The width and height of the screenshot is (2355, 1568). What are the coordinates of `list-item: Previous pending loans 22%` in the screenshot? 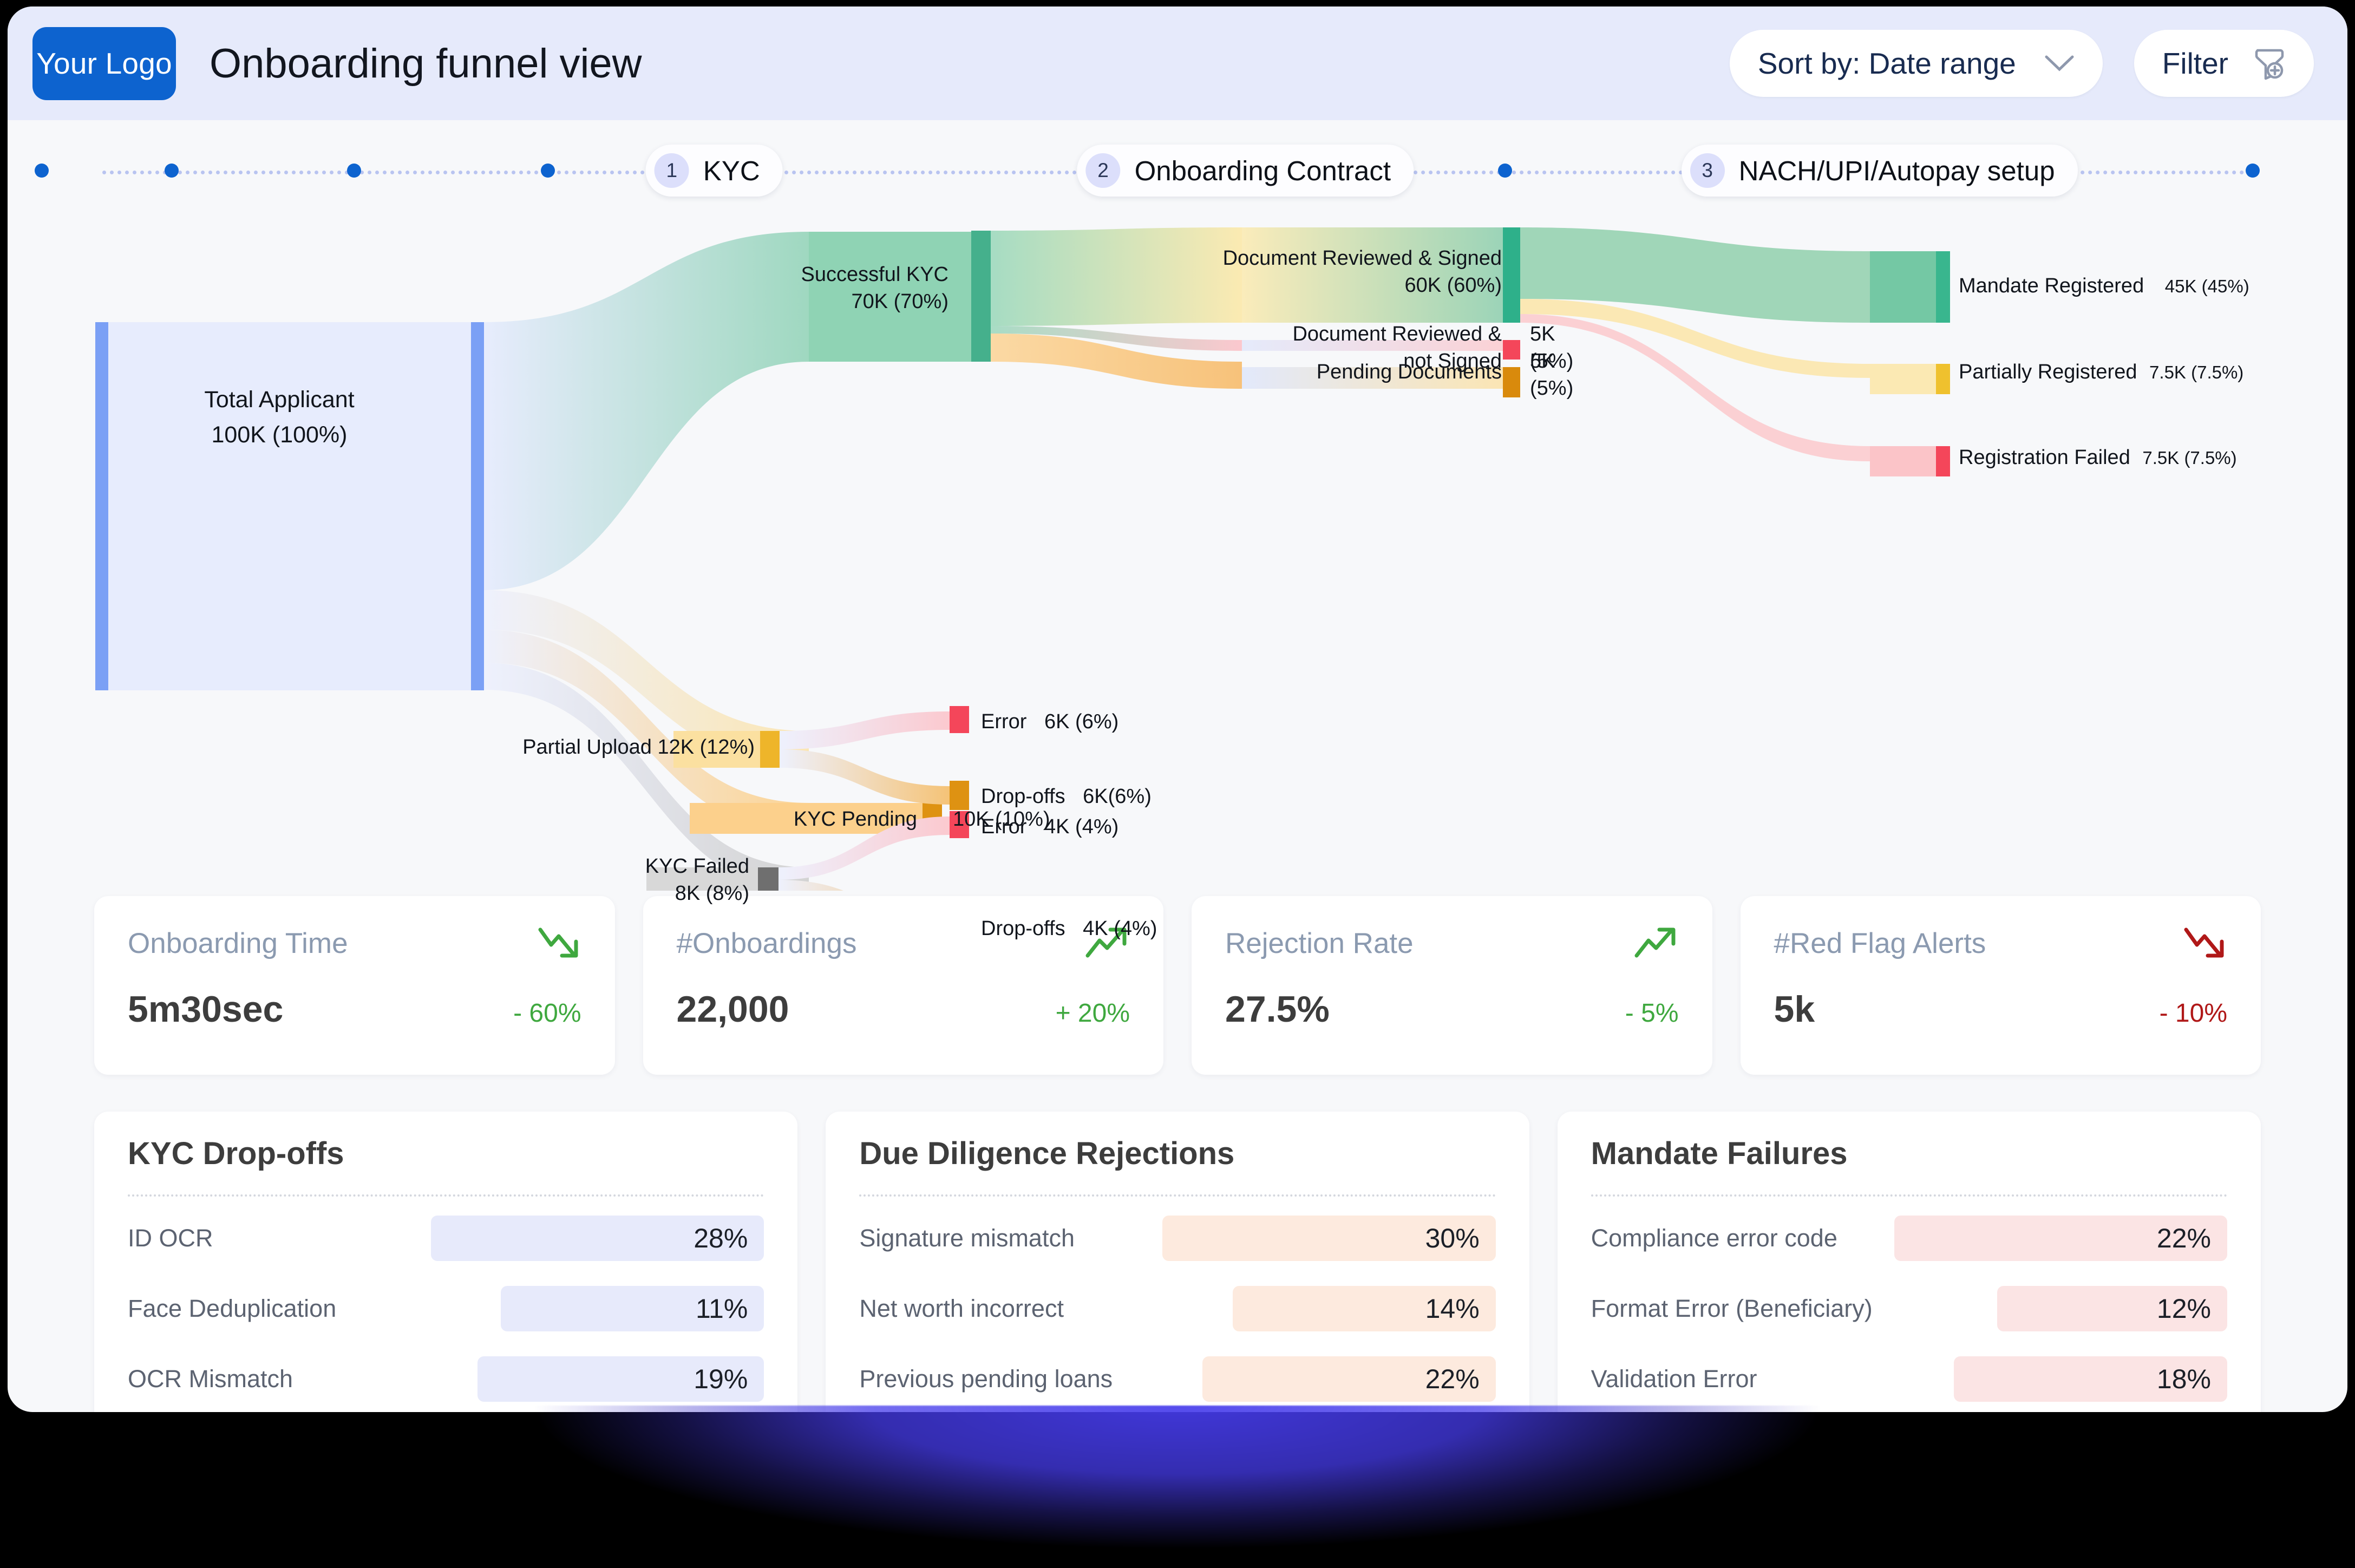 It's located at (1177, 1378).